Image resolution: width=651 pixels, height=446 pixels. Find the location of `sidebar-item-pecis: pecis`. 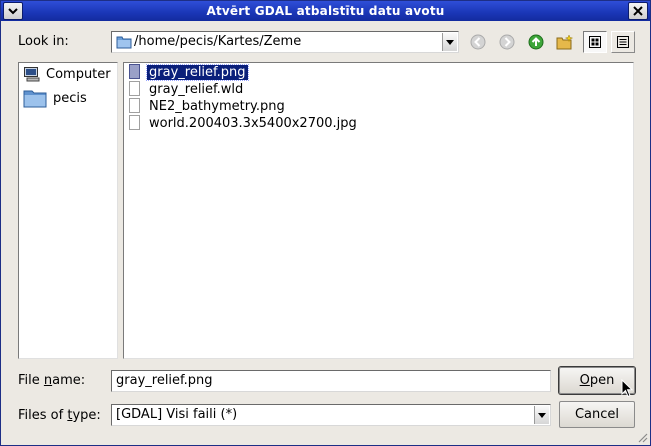

sidebar-item-pecis: pecis is located at coordinates (55, 98).